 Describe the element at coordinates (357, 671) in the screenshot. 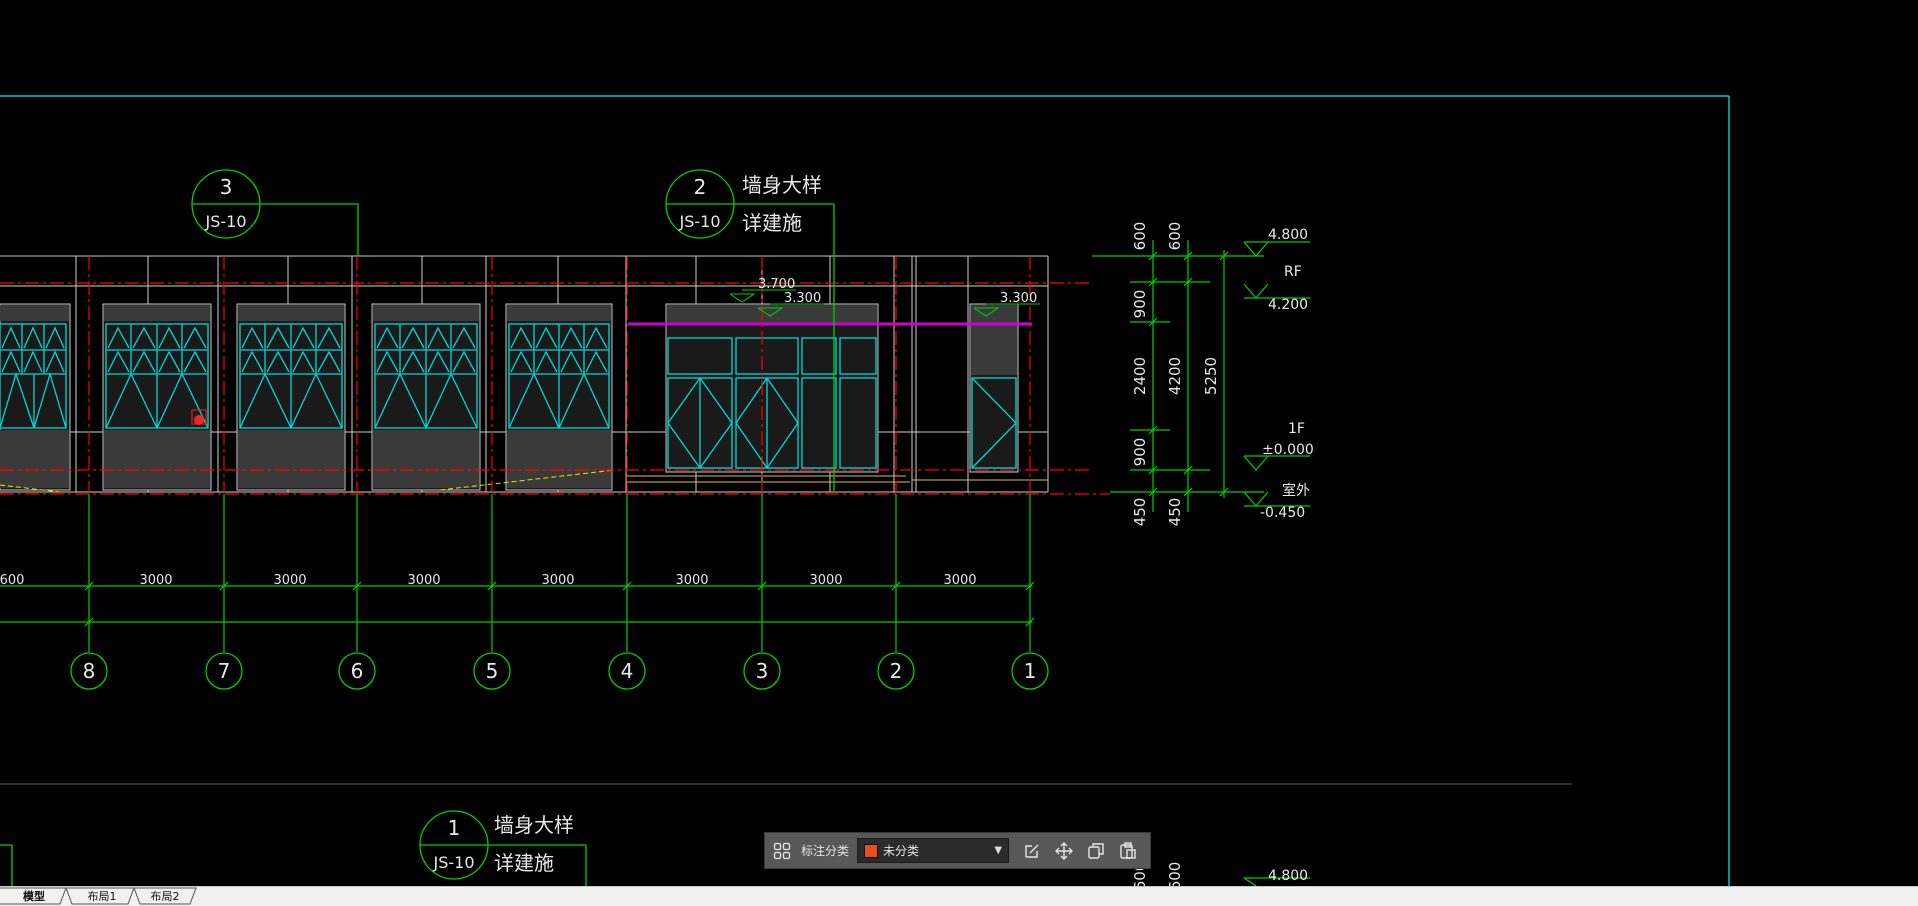

I see `axis-label: 6` at that location.